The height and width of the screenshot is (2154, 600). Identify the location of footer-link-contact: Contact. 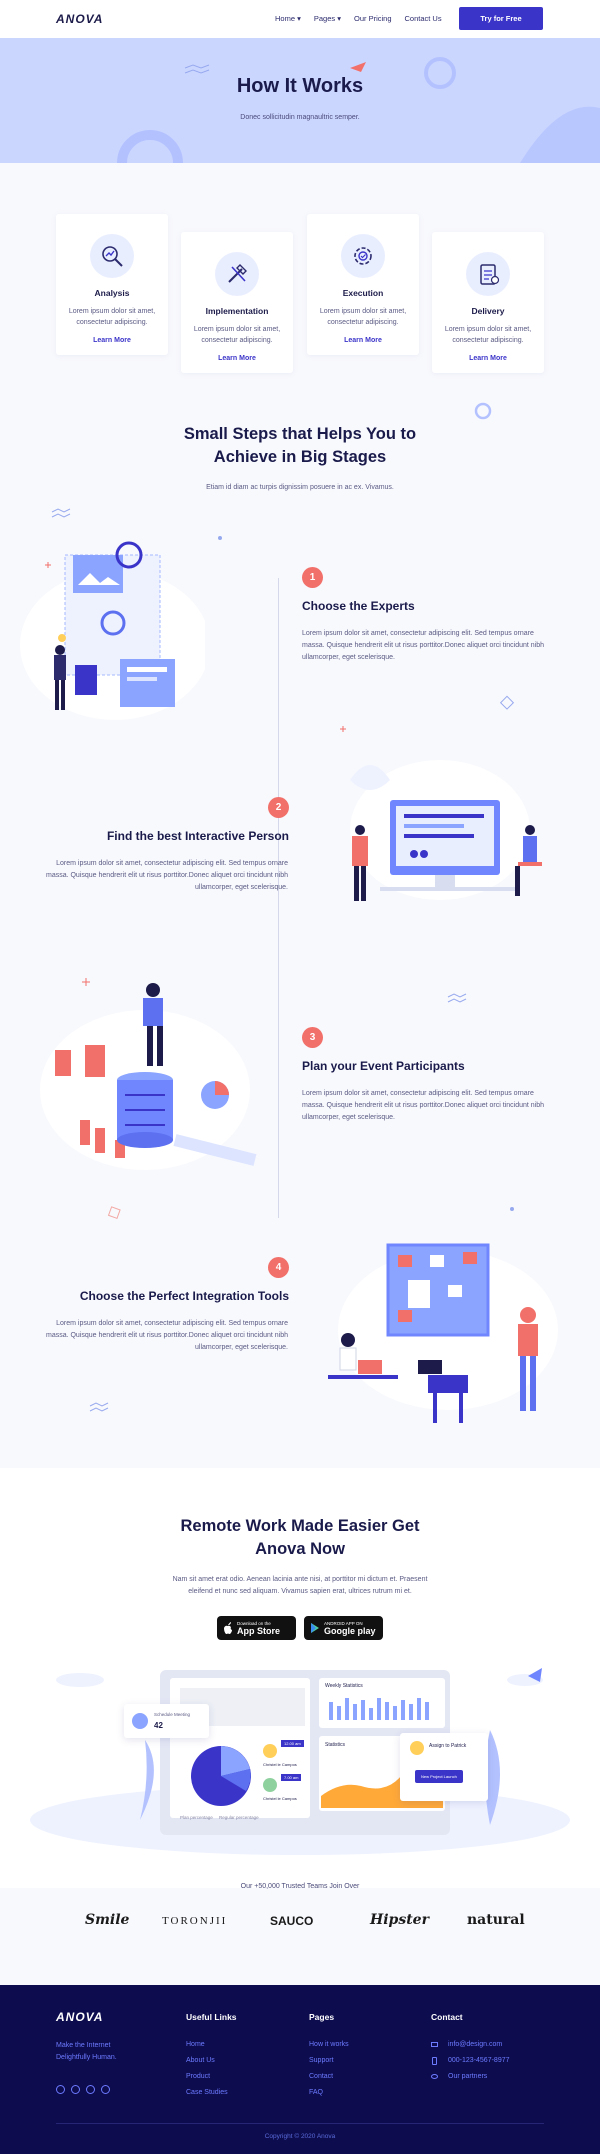
(321, 2076).